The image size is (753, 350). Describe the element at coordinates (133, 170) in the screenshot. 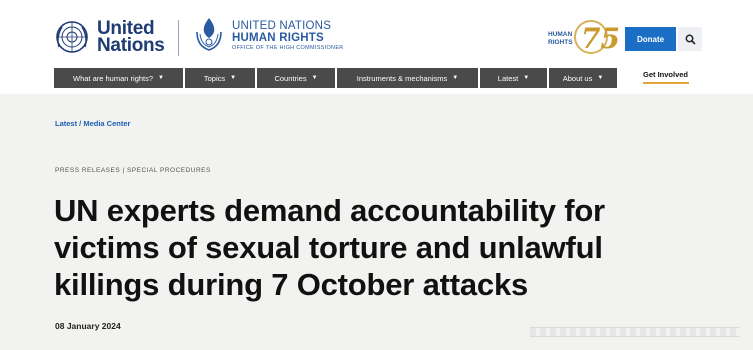

I see `article-kicker: PRESS RELEASES | SPECIAL PROCEDURES` at that location.